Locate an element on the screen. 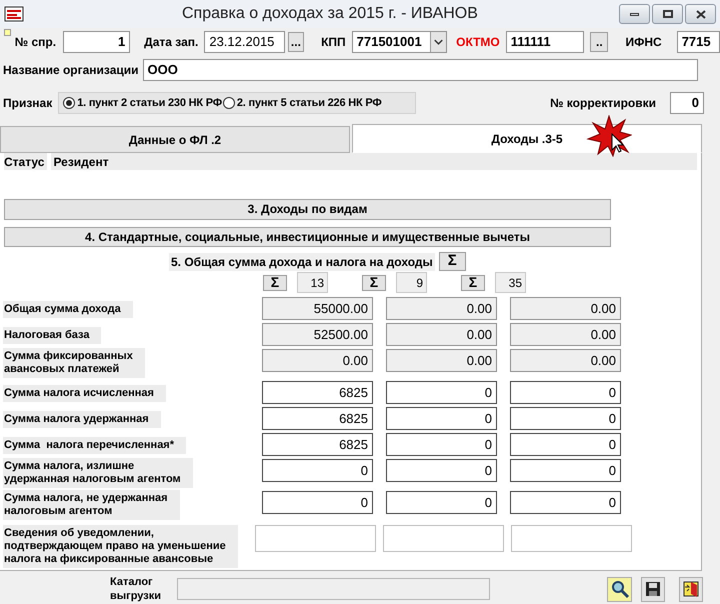 This screenshot has width=720, height=604. status-value: Резидент is located at coordinates (374, 161).